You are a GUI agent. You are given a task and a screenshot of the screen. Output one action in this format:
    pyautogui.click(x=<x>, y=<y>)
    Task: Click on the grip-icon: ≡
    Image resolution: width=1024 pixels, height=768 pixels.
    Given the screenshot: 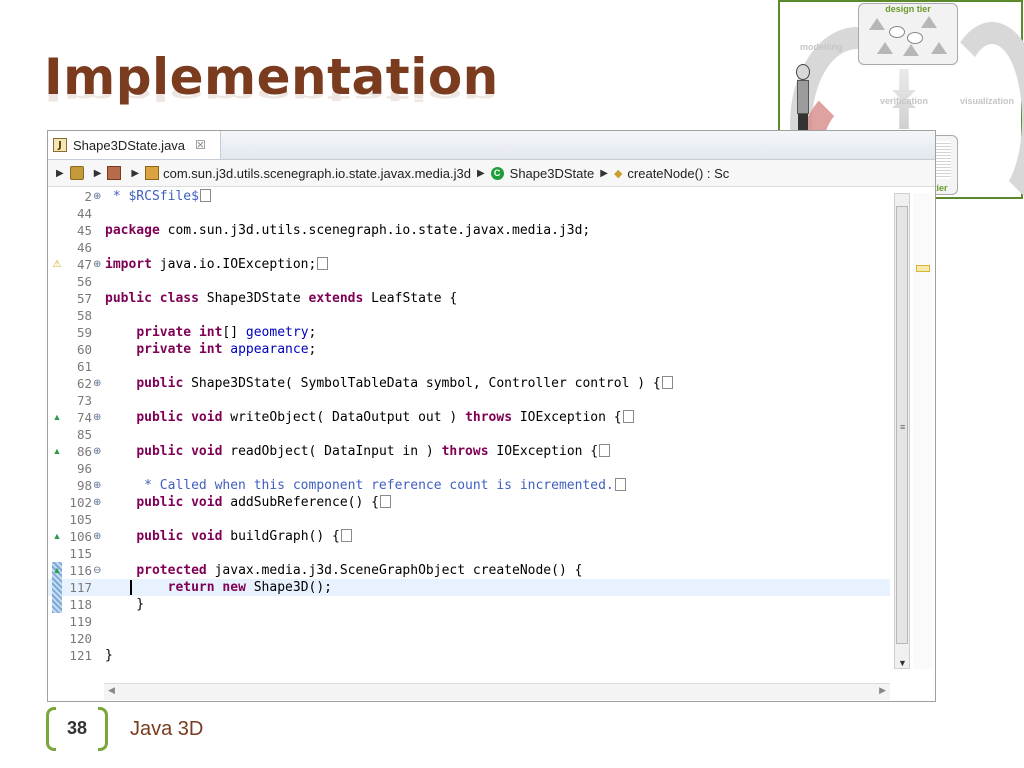 What is the action you would take?
    pyautogui.click(x=903, y=427)
    